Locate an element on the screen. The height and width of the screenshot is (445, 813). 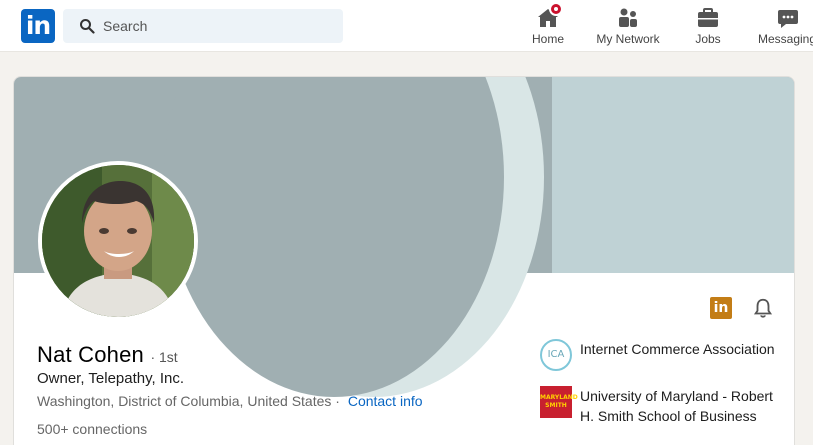
connection-degree: · 1st is located at coordinates (164, 357).